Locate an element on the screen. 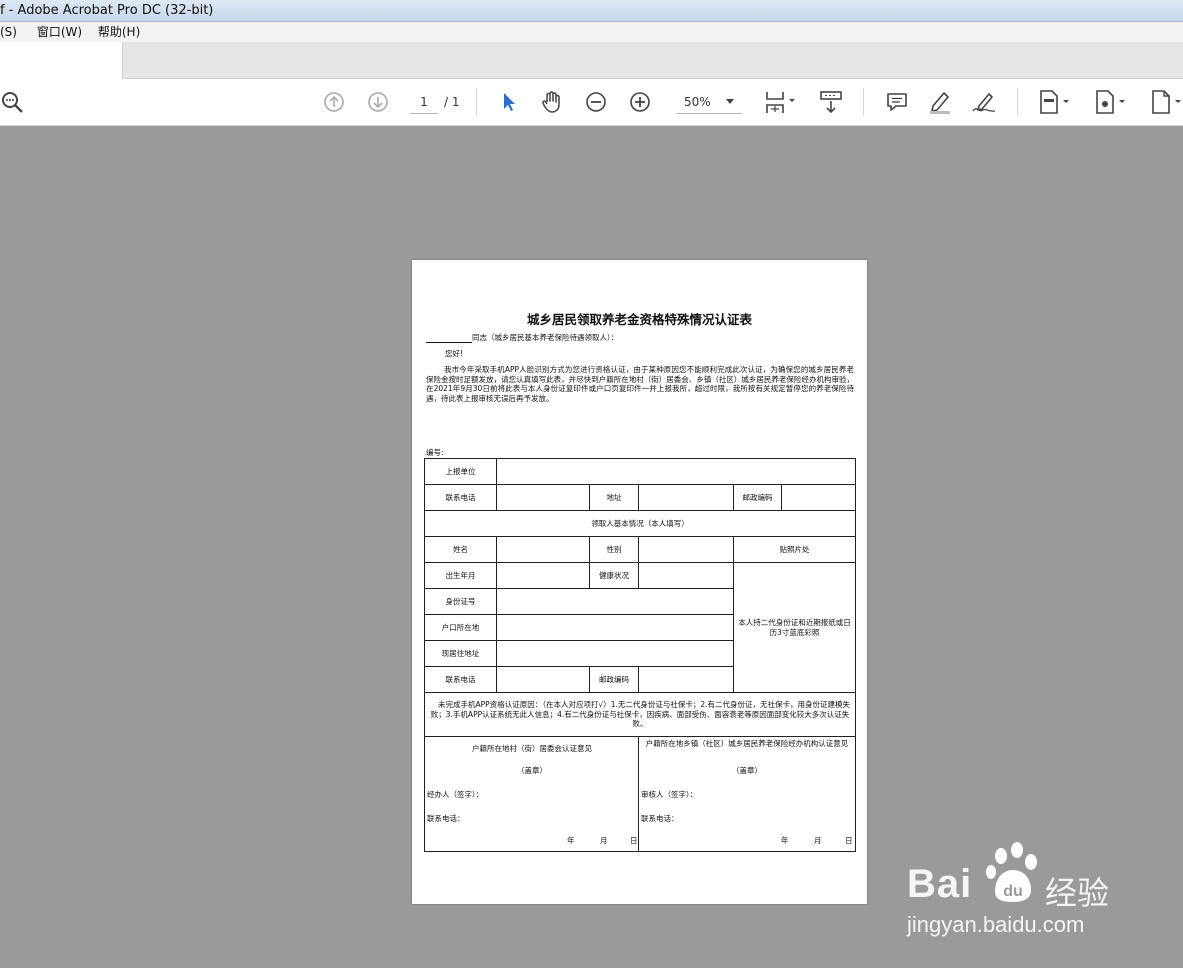  menu-item-s: (S) is located at coordinates (8, 32).